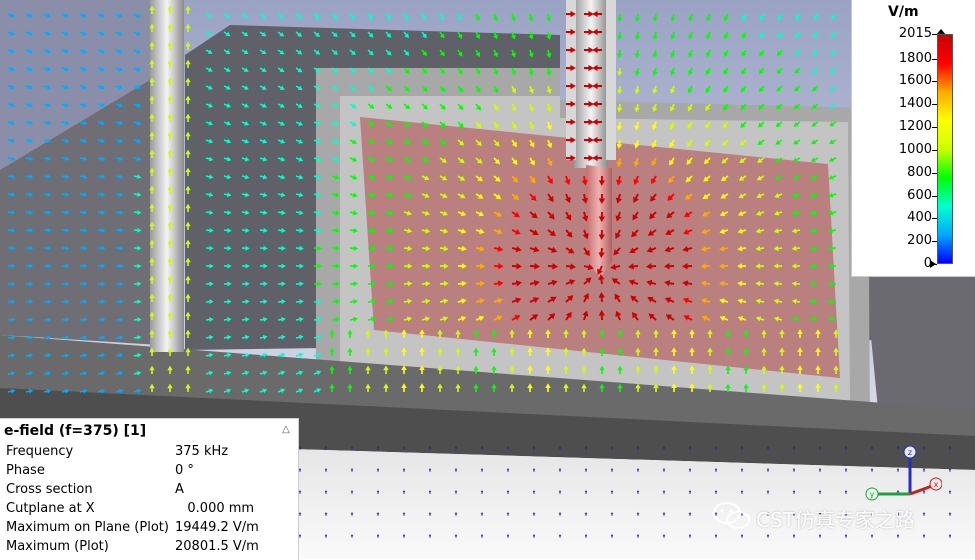  What do you see at coordinates (40, 451) in the screenshot?
I see `info-row-key: Frequency` at bounding box center [40, 451].